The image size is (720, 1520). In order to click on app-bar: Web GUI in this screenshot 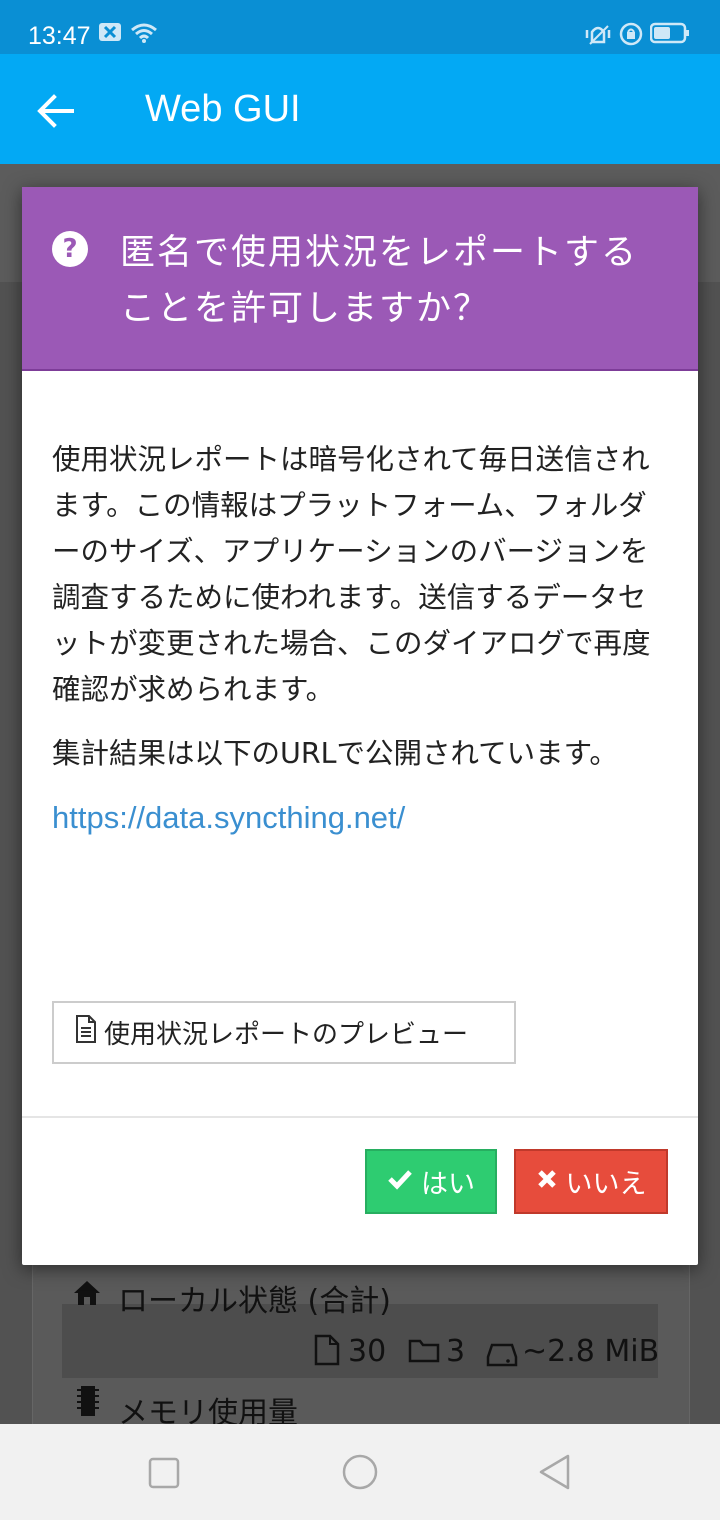, I will do `click(360, 109)`.